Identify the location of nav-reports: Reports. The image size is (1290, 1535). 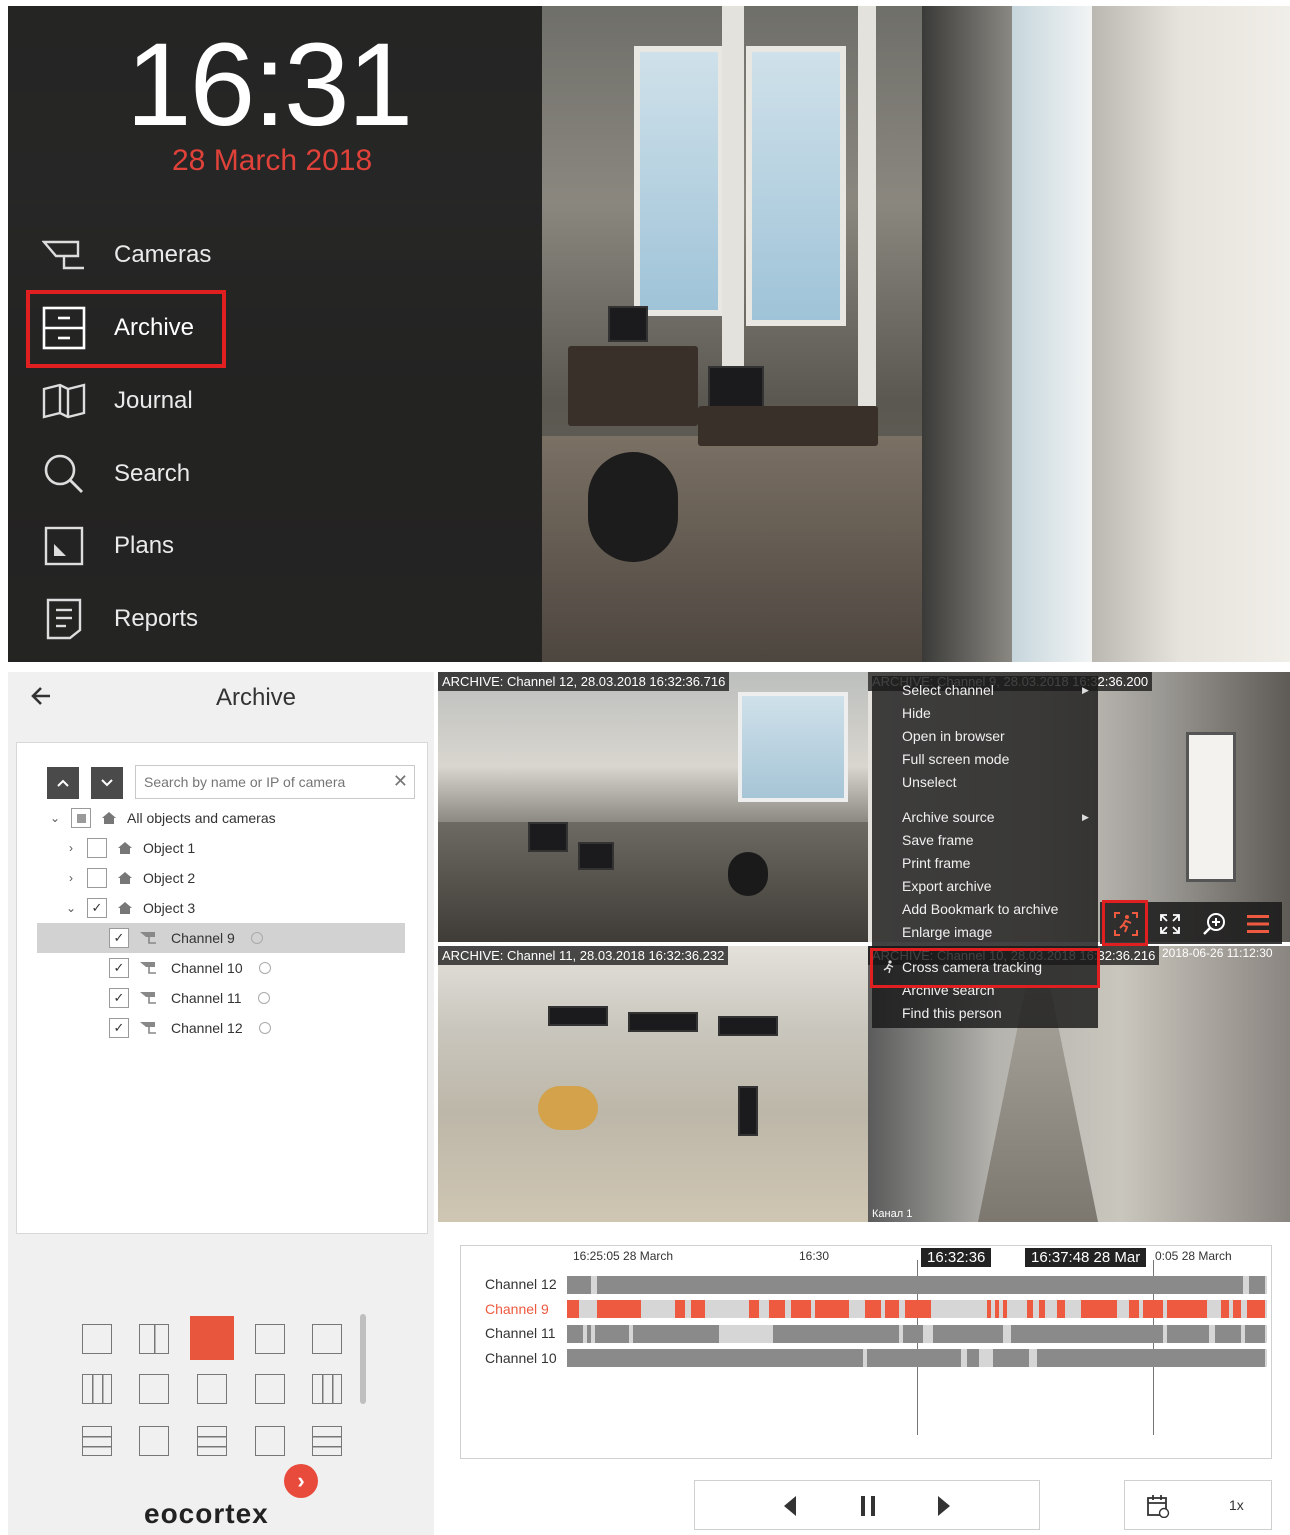
(142, 619).